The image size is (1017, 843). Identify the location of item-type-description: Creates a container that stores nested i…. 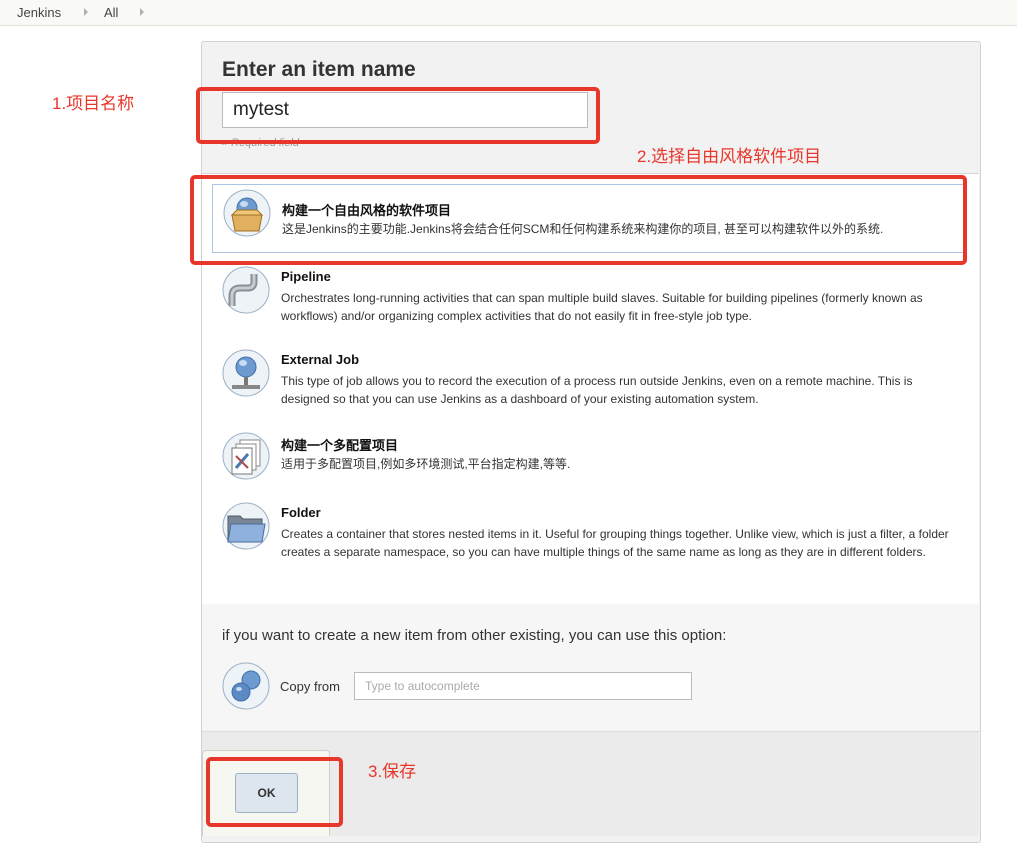
(615, 543).